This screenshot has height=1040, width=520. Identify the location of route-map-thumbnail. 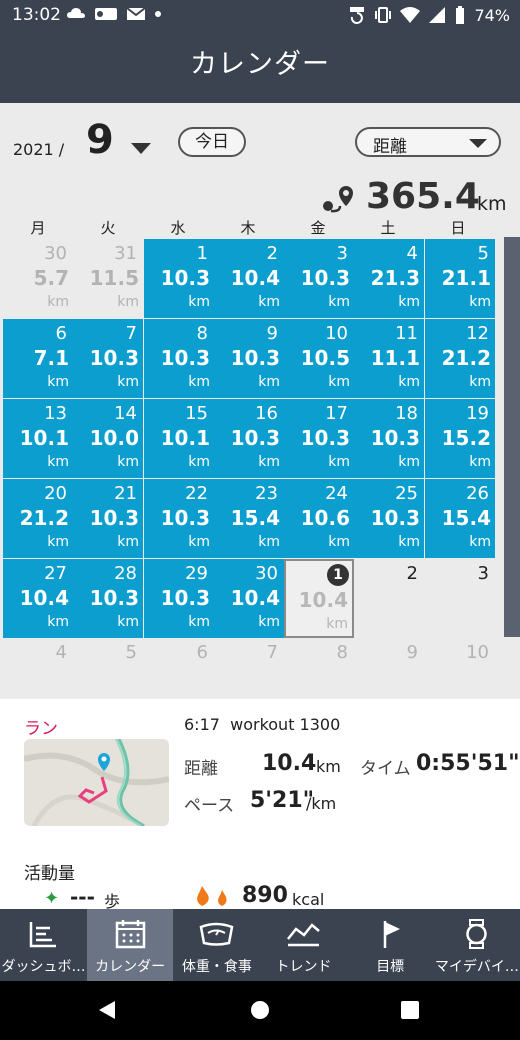
(96, 782).